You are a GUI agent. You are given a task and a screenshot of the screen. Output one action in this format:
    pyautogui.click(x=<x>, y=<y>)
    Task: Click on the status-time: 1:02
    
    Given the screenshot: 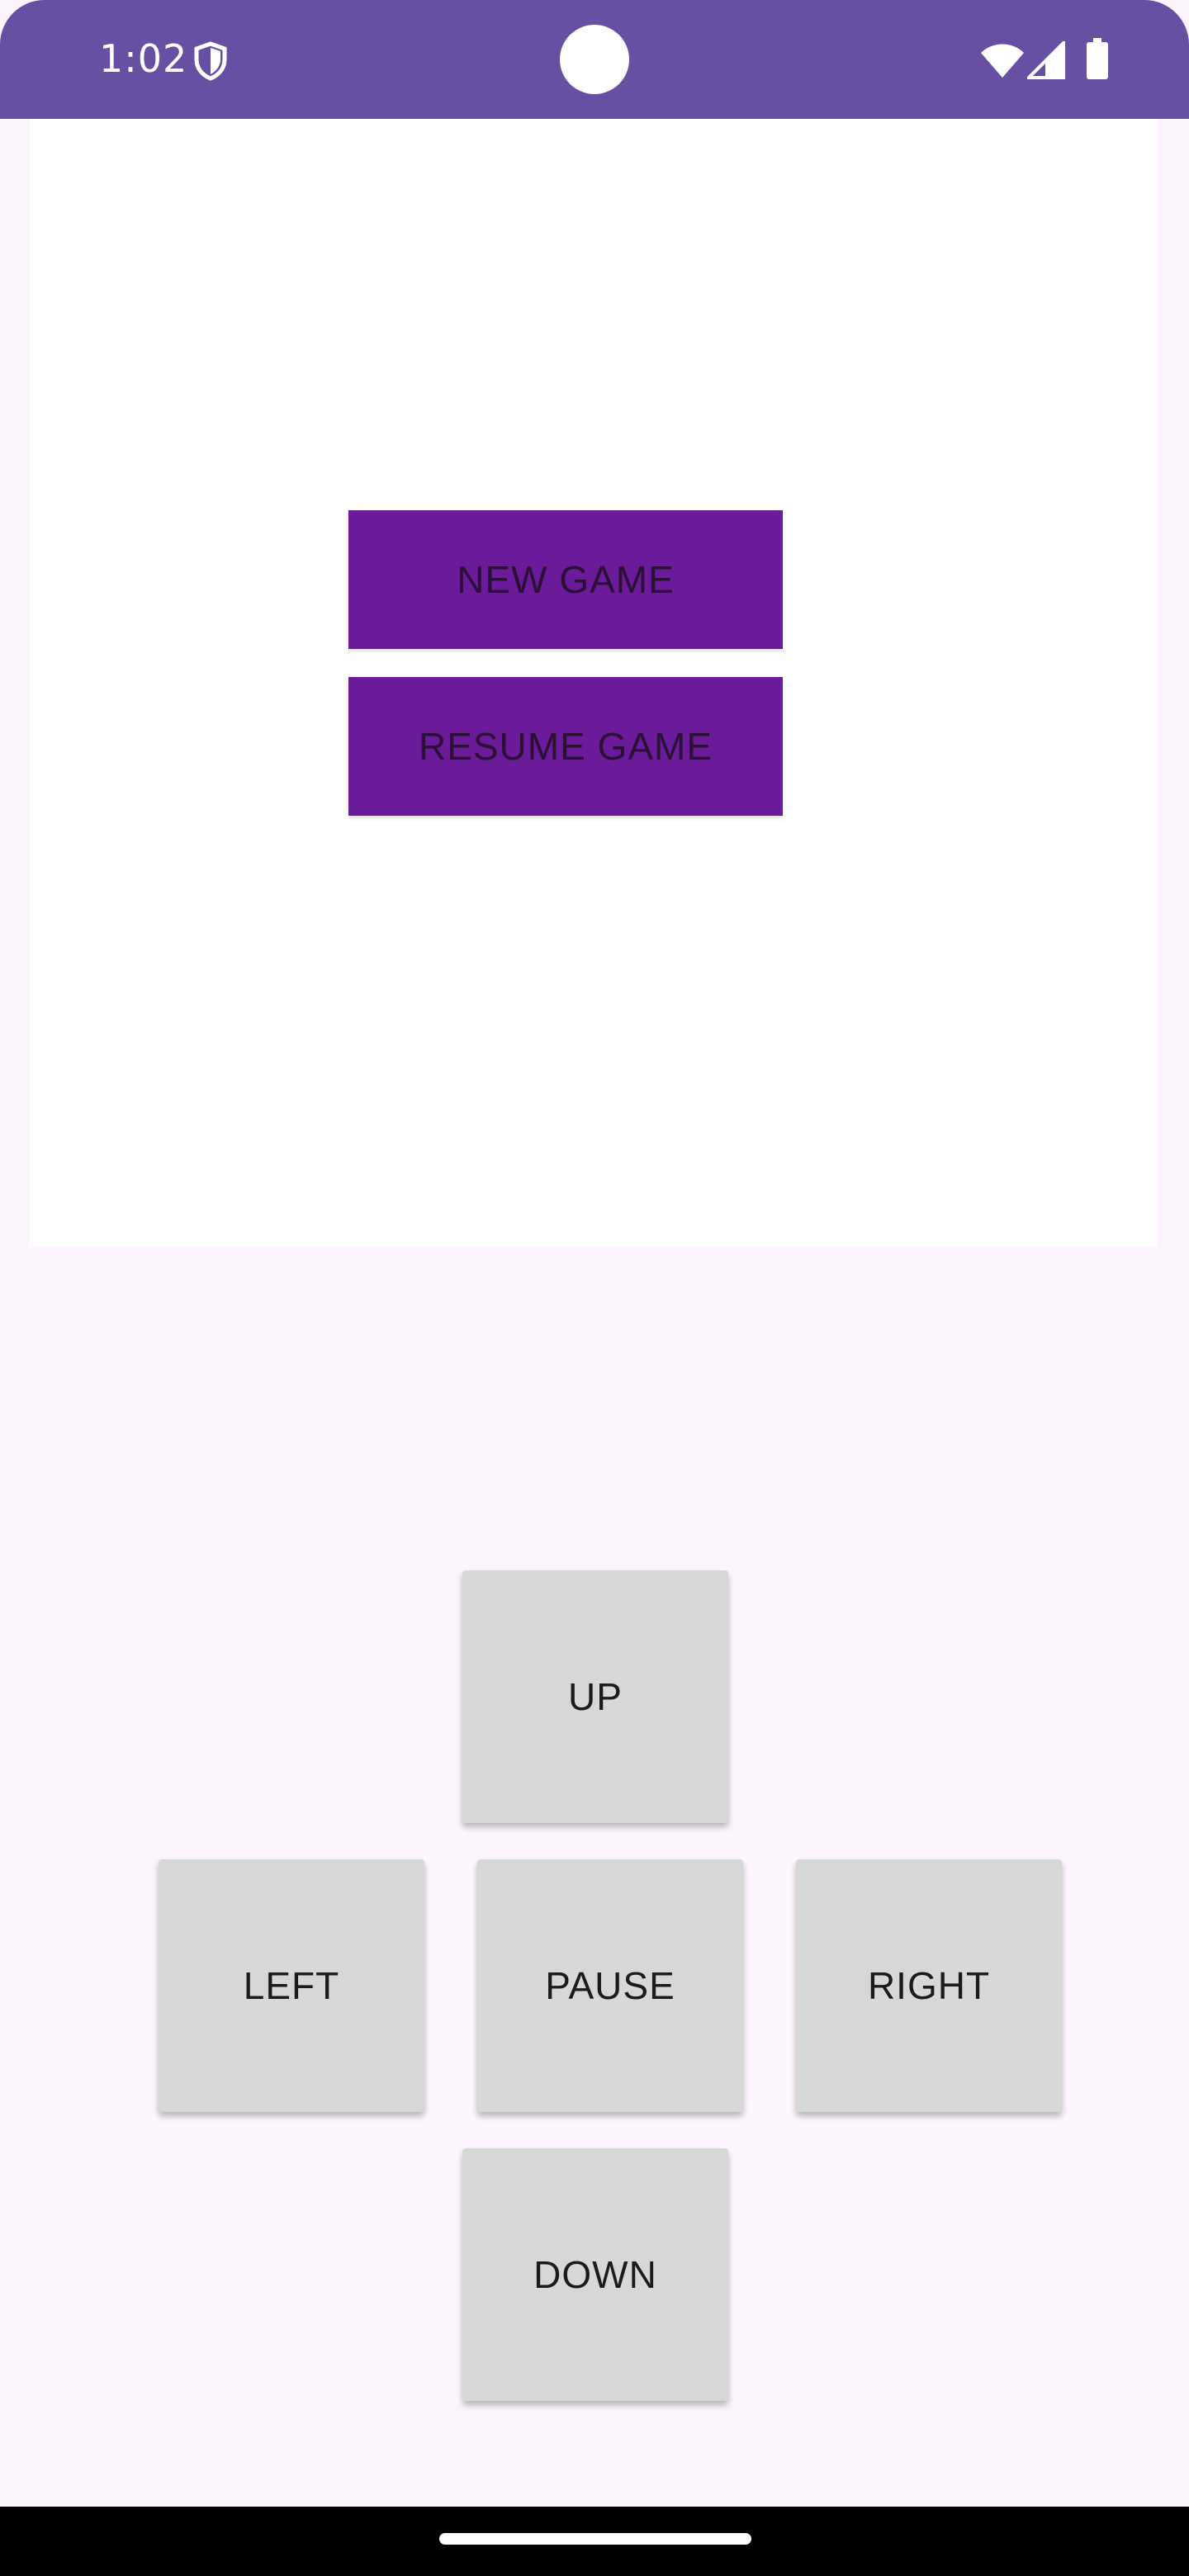 What is the action you would take?
    pyautogui.click(x=143, y=58)
    